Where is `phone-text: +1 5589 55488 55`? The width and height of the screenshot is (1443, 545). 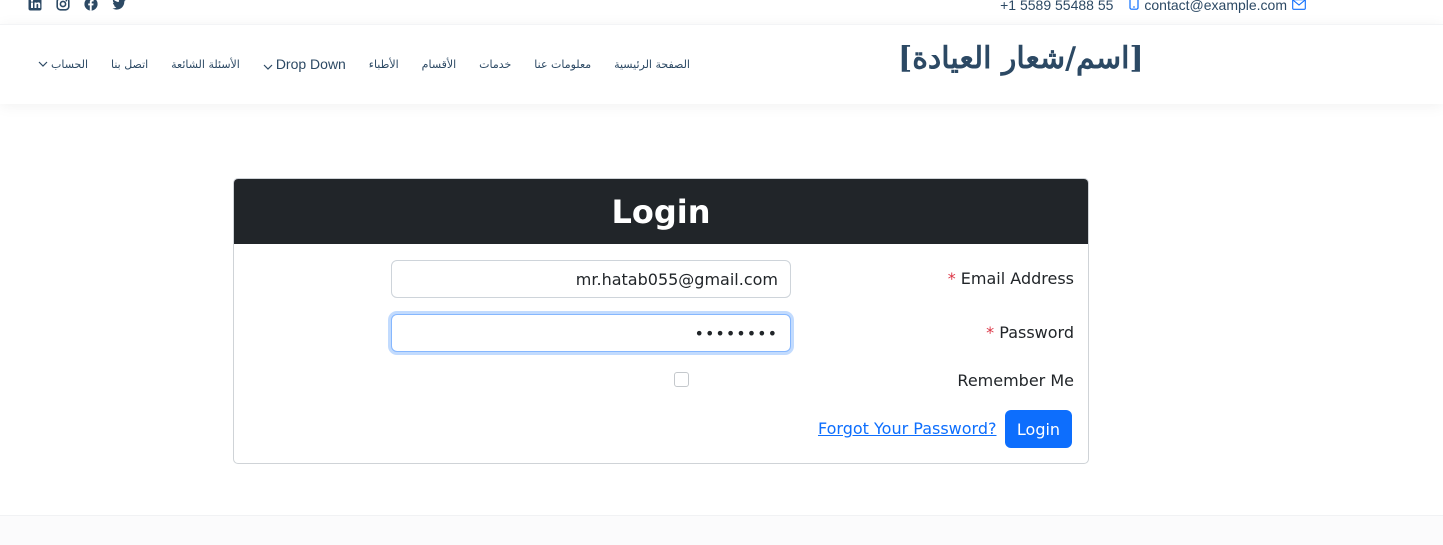
phone-text: +1 5589 55488 55 is located at coordinates (1057, 6).